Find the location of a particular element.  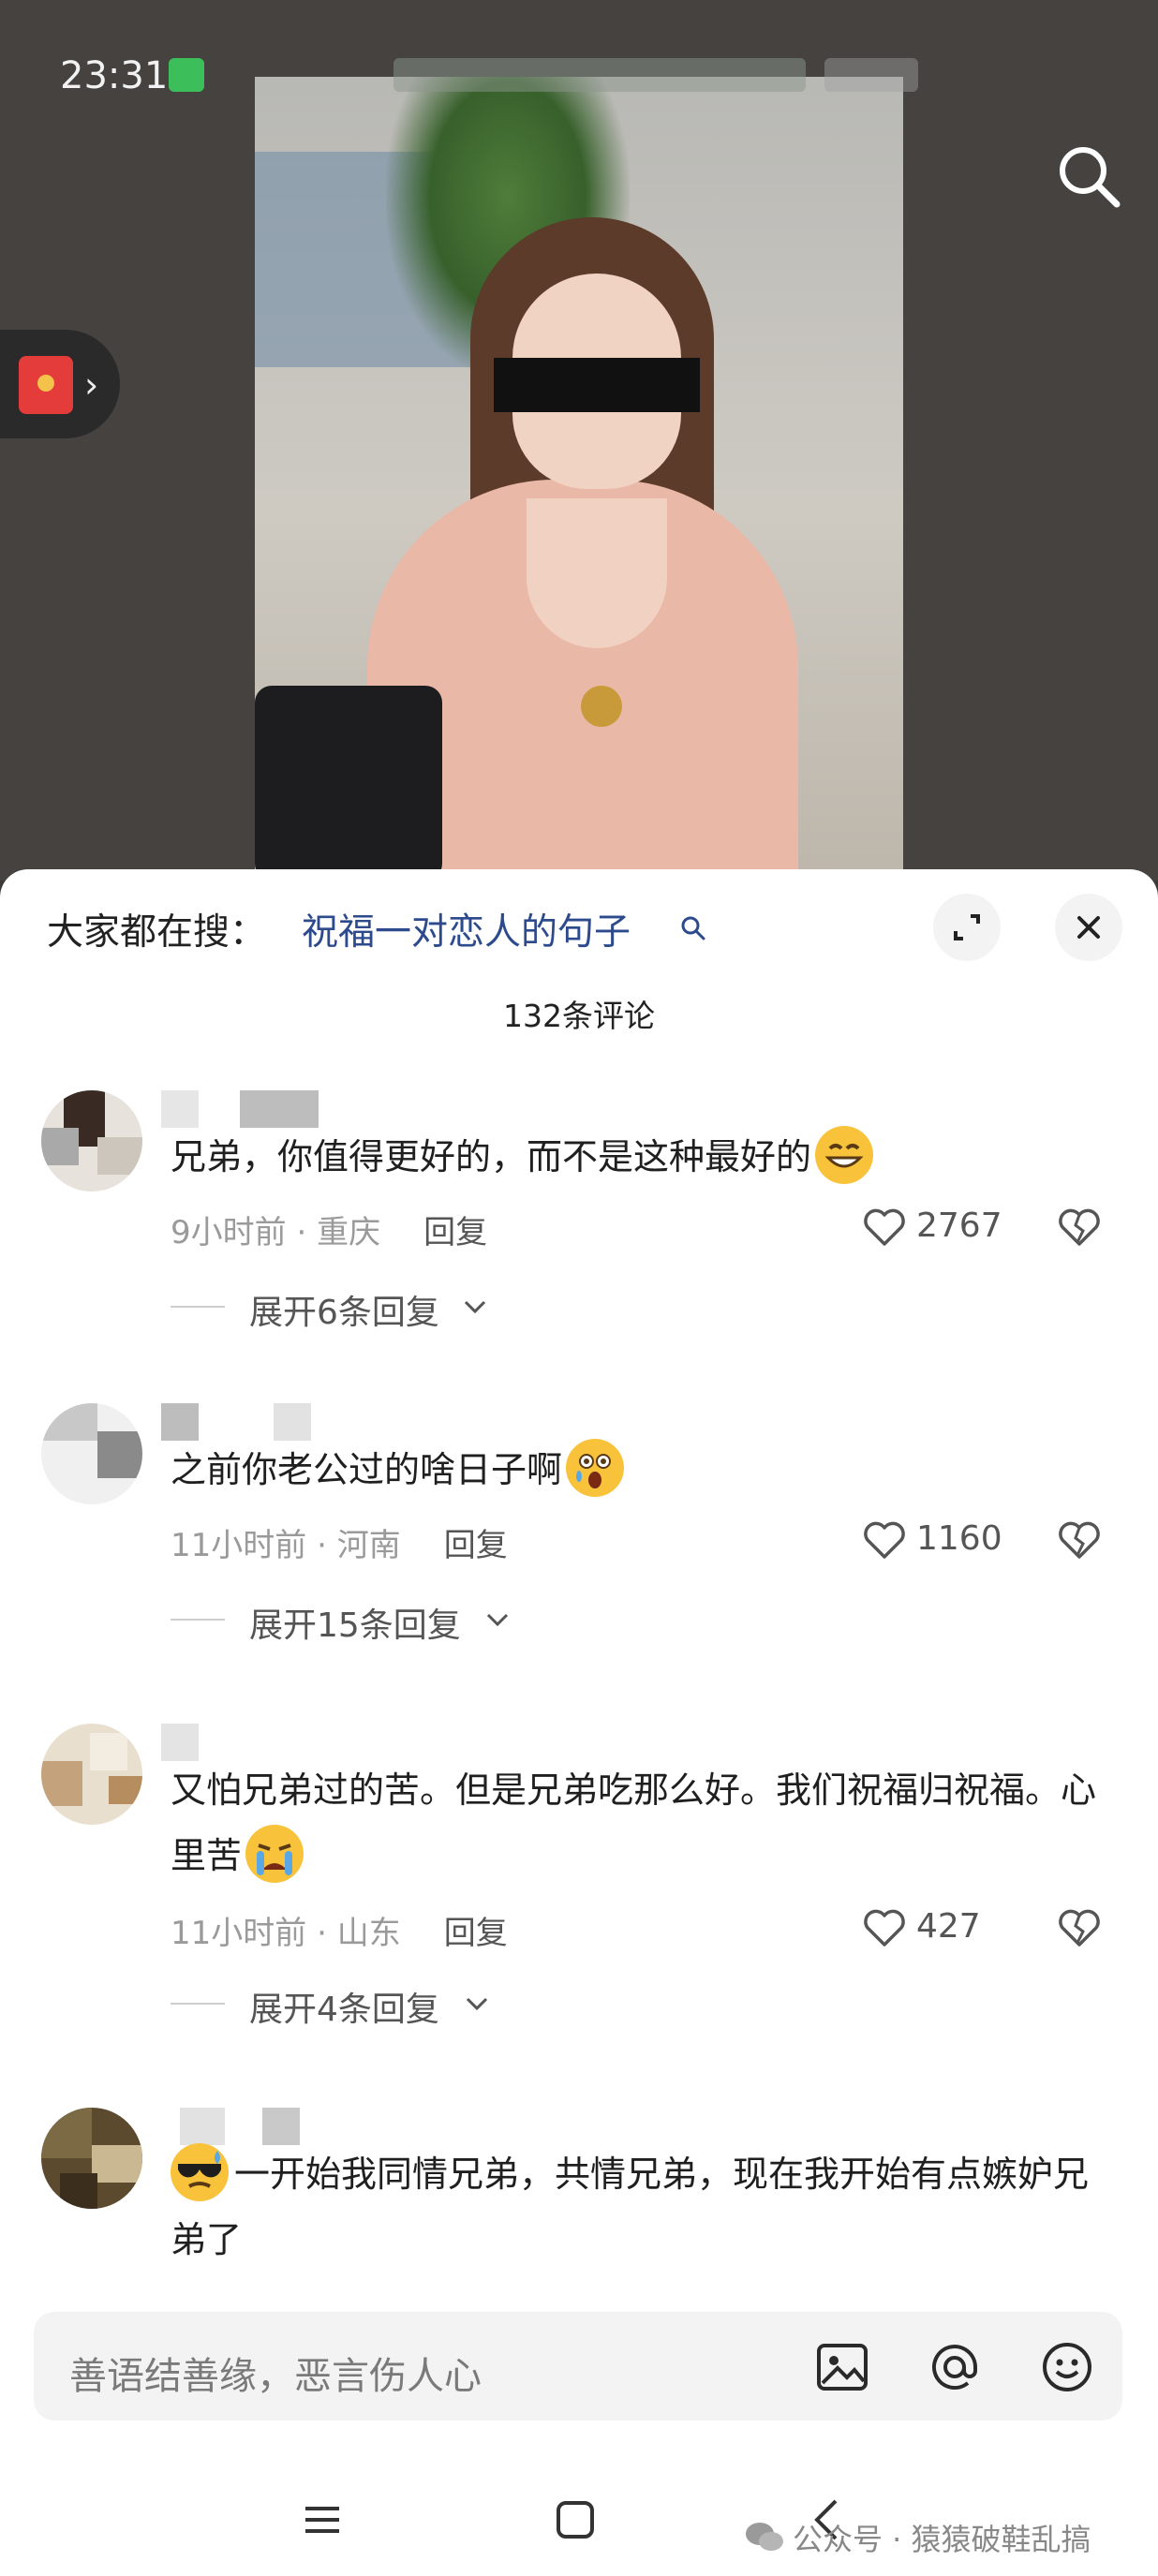

comment-meta: 11小时前 · 河南 回复 is located at coordinates (340, 1546).